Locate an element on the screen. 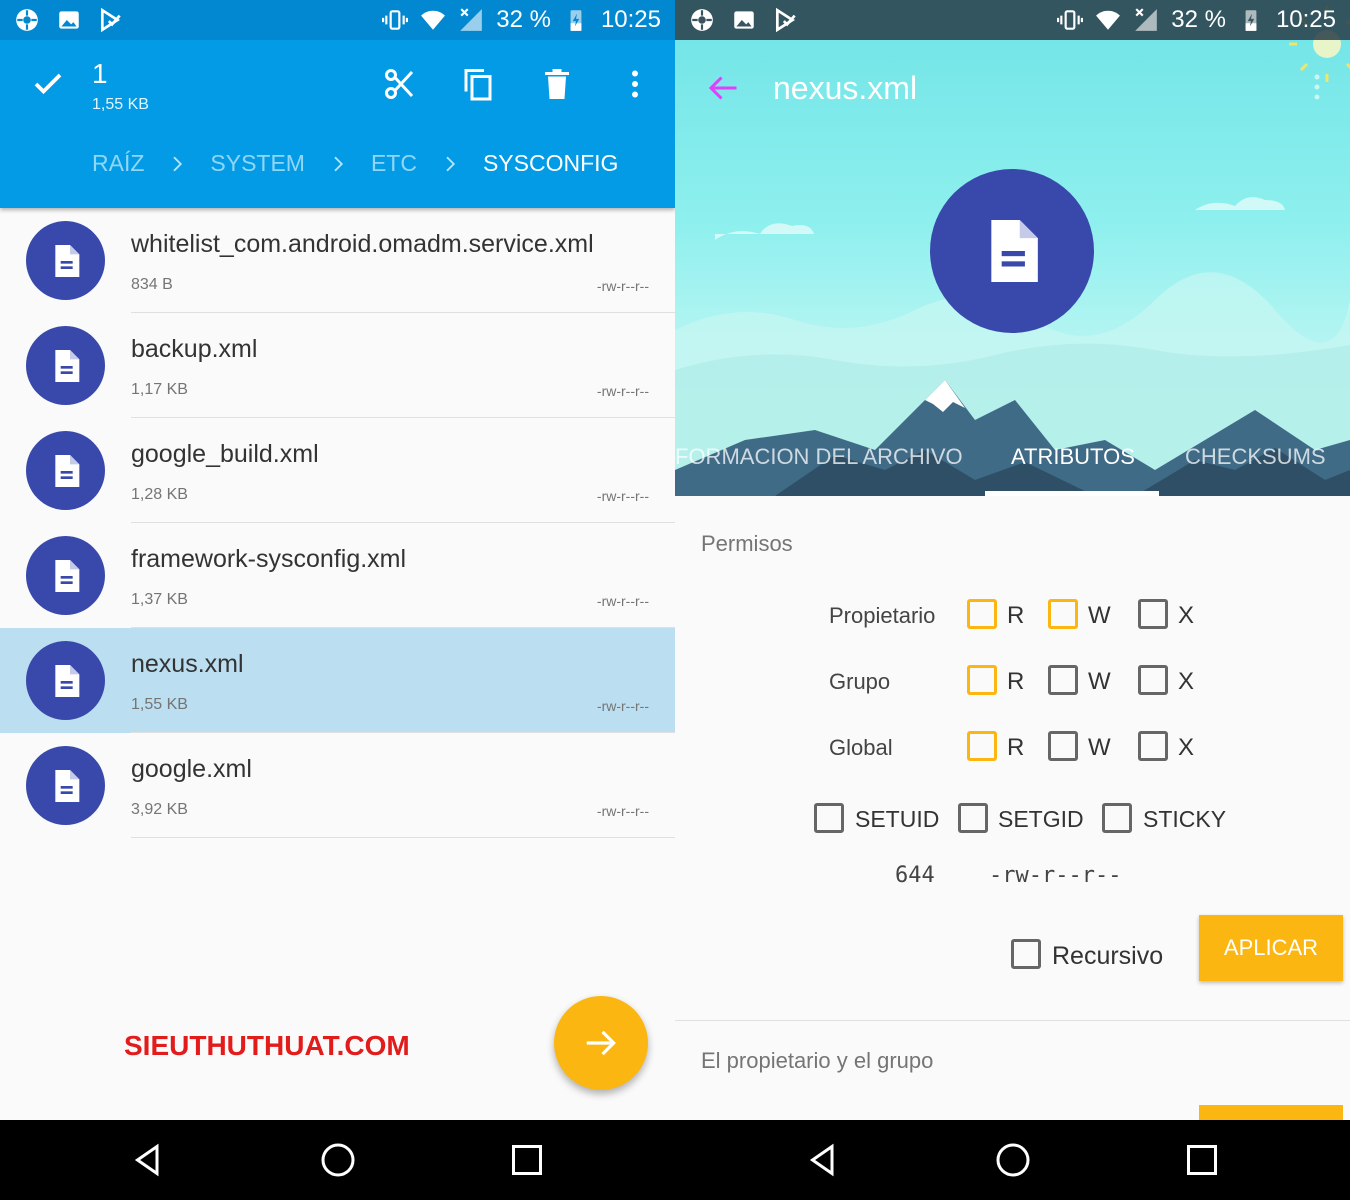 This screenshot has width=1350, height=1200. signal-icon is located at coordinates (471, 20).